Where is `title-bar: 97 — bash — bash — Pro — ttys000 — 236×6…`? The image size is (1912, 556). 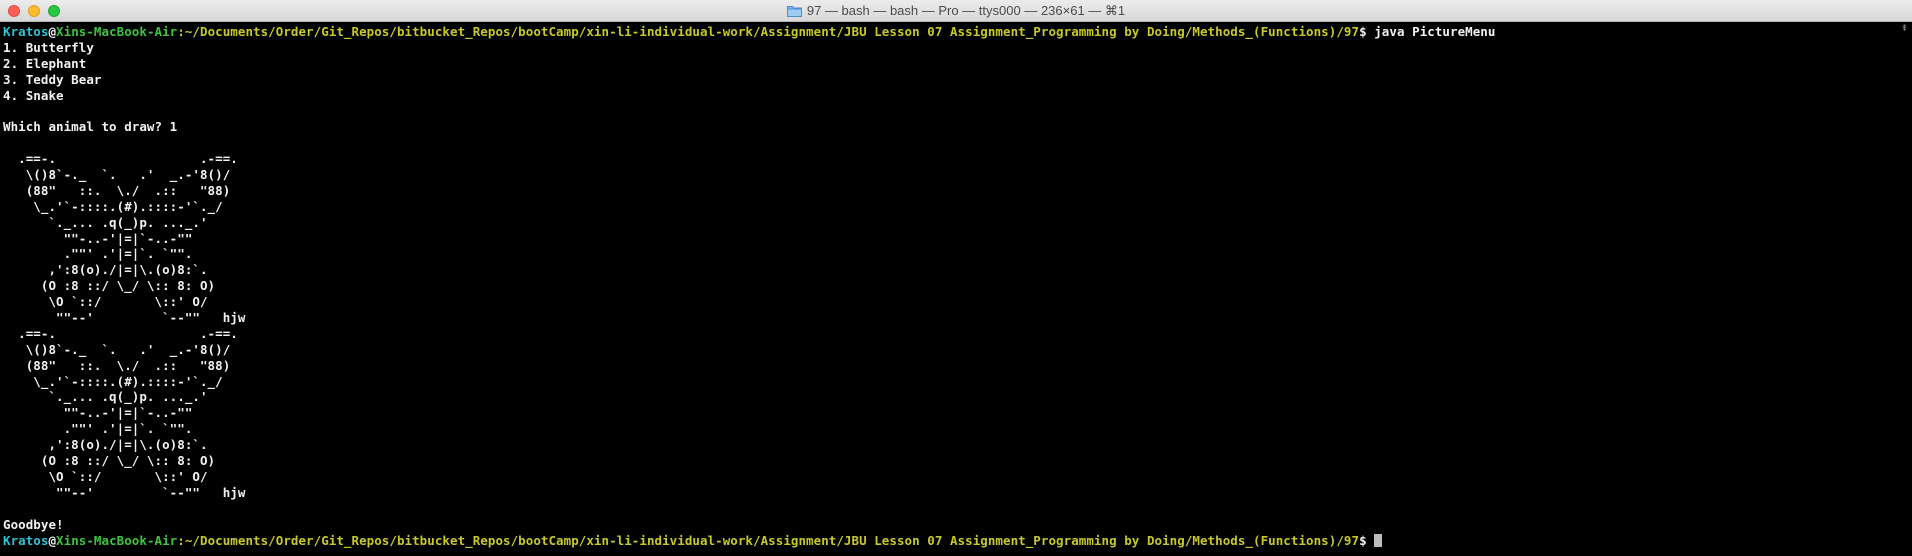
title-bar: 97 — bash — bash — Pro — ttys000 — 236×6… is located at coordinates (956, 11).